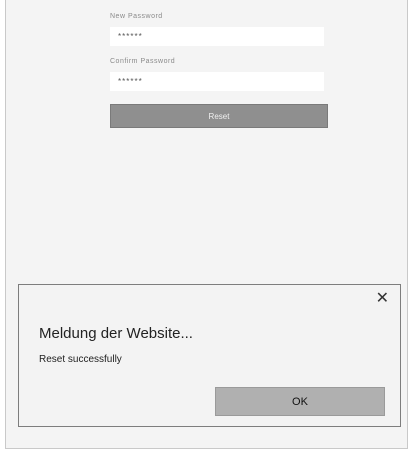  What do you see at coordinates (136, 16) in the screenshot?
I see `new-password-label: New Password` at bounding box center [136, 16].